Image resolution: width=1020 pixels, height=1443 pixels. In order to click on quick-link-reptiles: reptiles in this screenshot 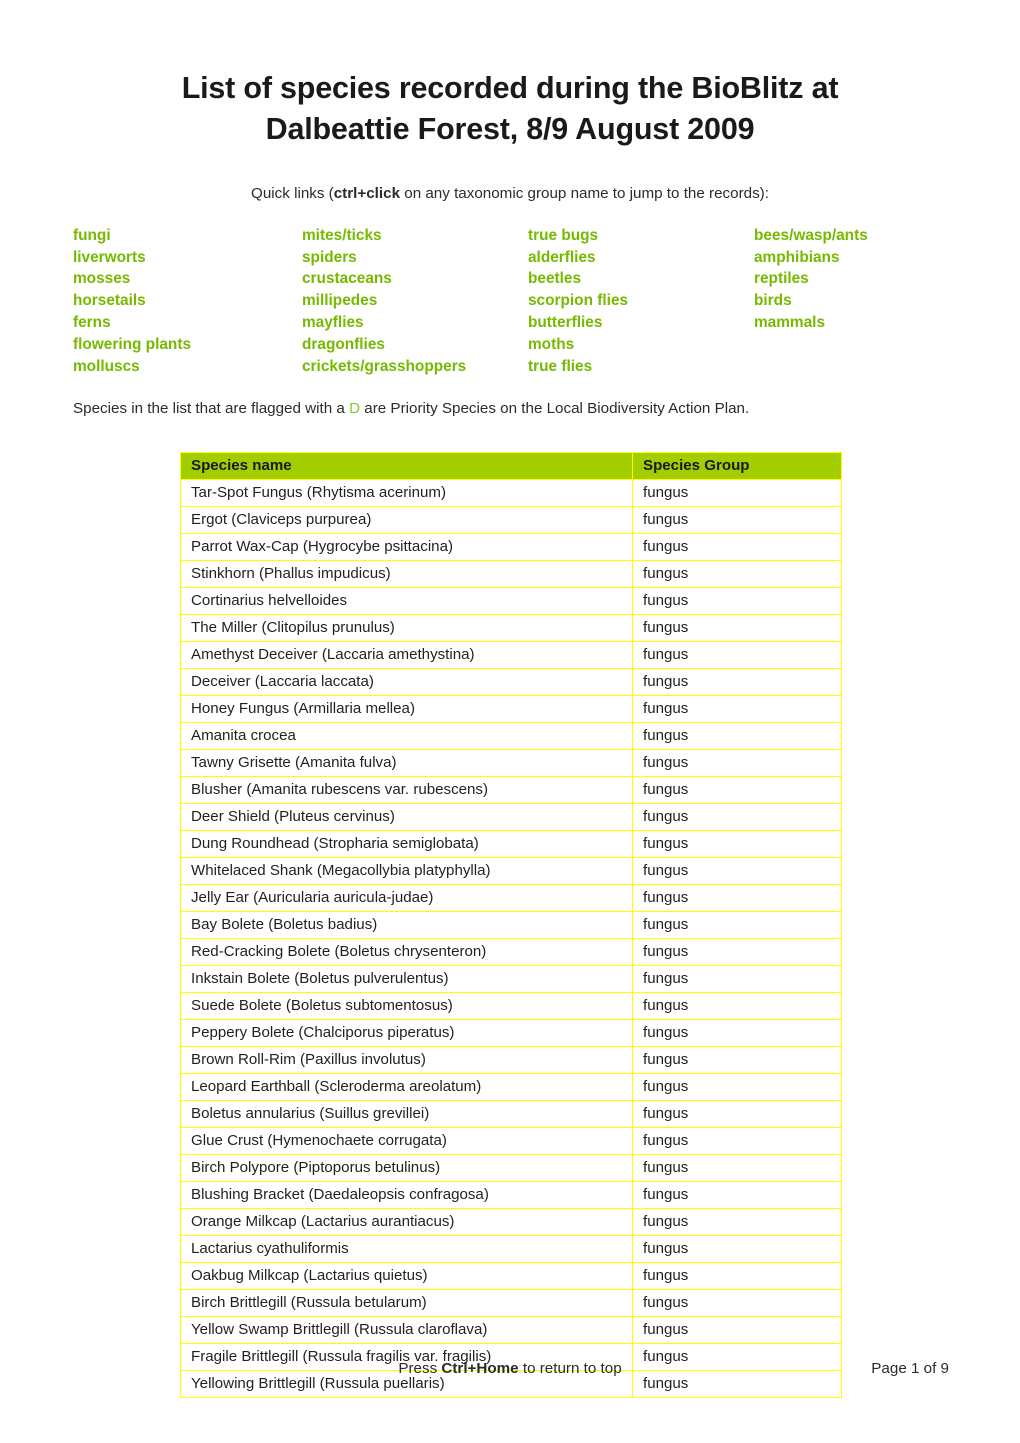, I will do `click(811, 279)`.